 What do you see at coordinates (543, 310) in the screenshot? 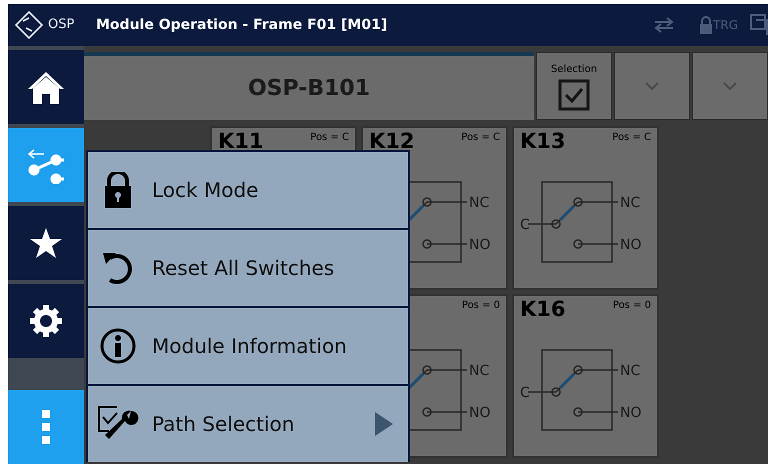
I see `switch-title: K16` at bounding box center [543, 310].